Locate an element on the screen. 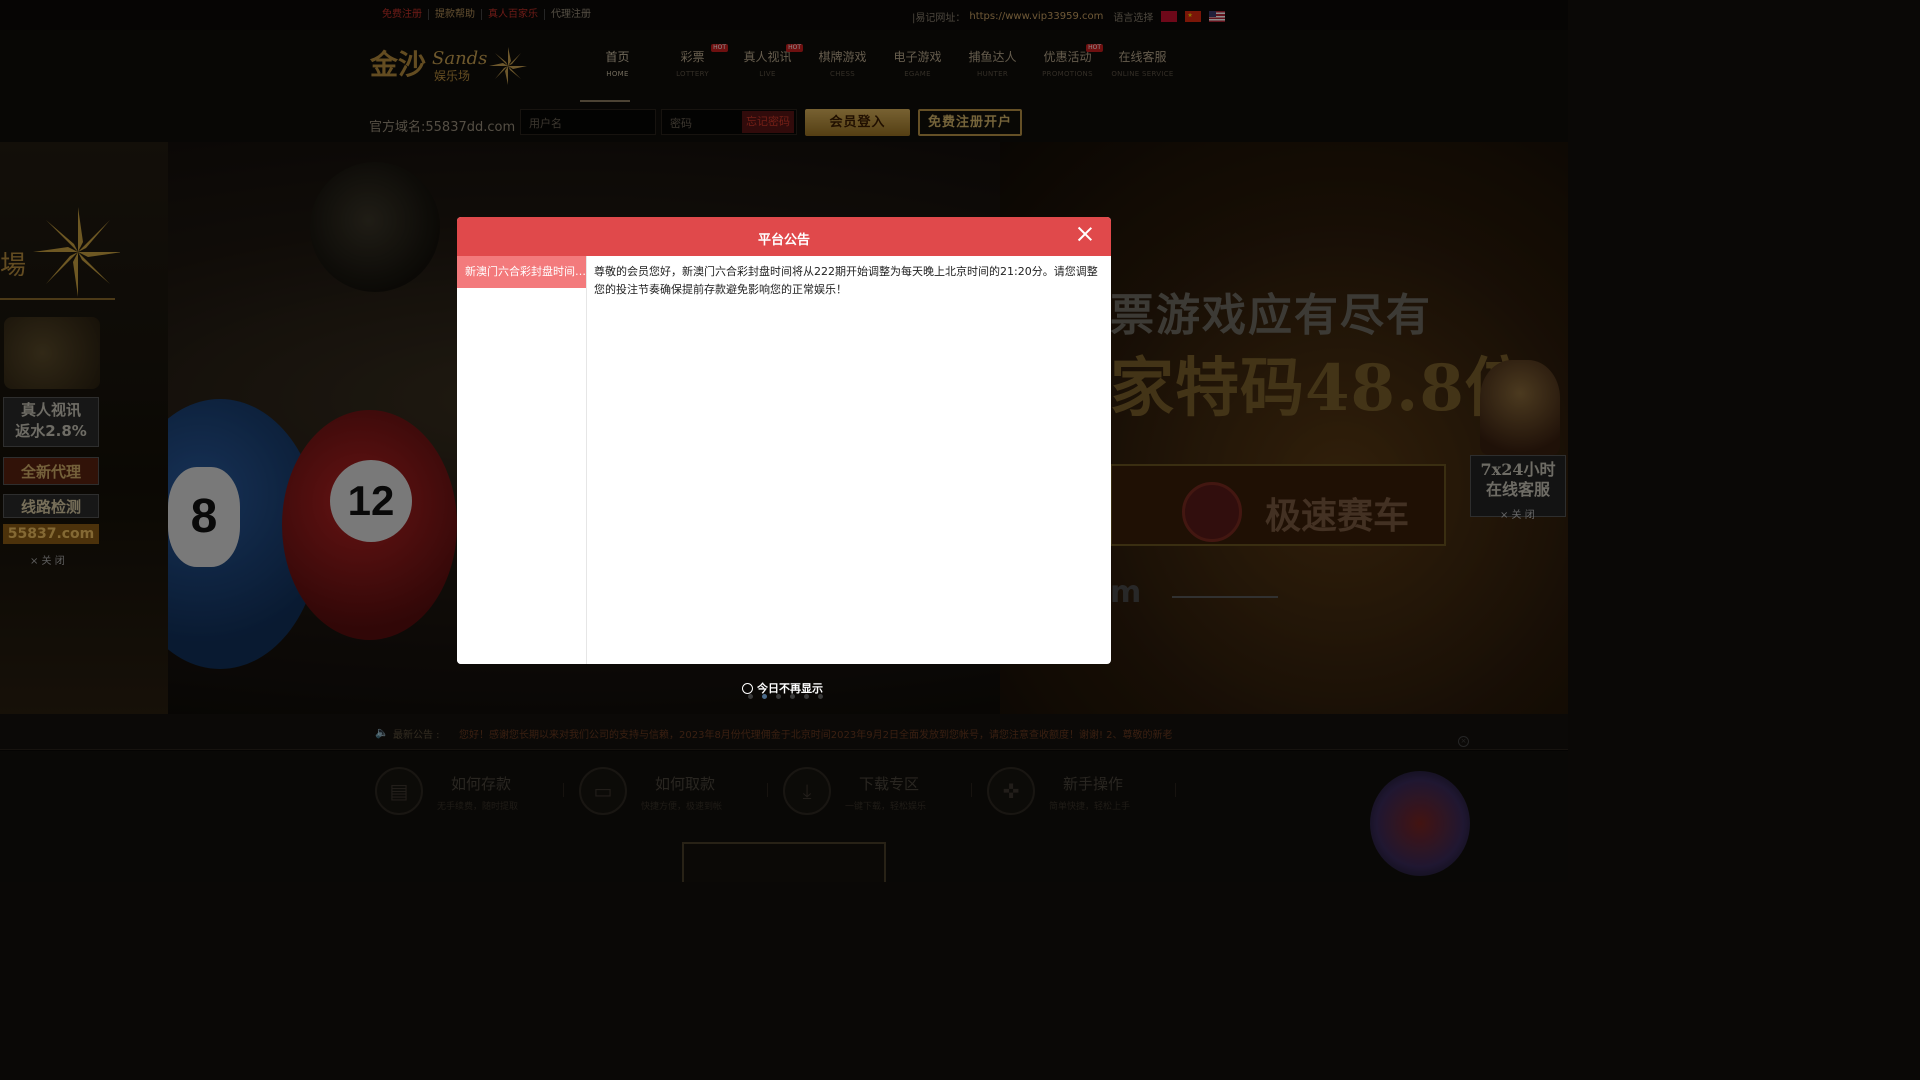  radio-icon is located at coordinates (747, 688).